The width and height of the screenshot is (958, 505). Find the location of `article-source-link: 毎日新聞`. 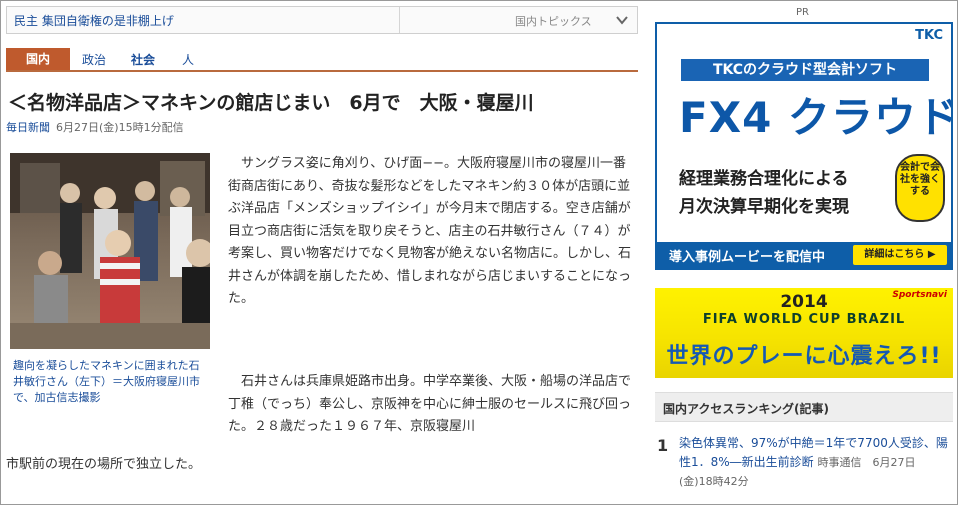

article-source-link: 毎日新聞 is located at coordinates (28, 127).